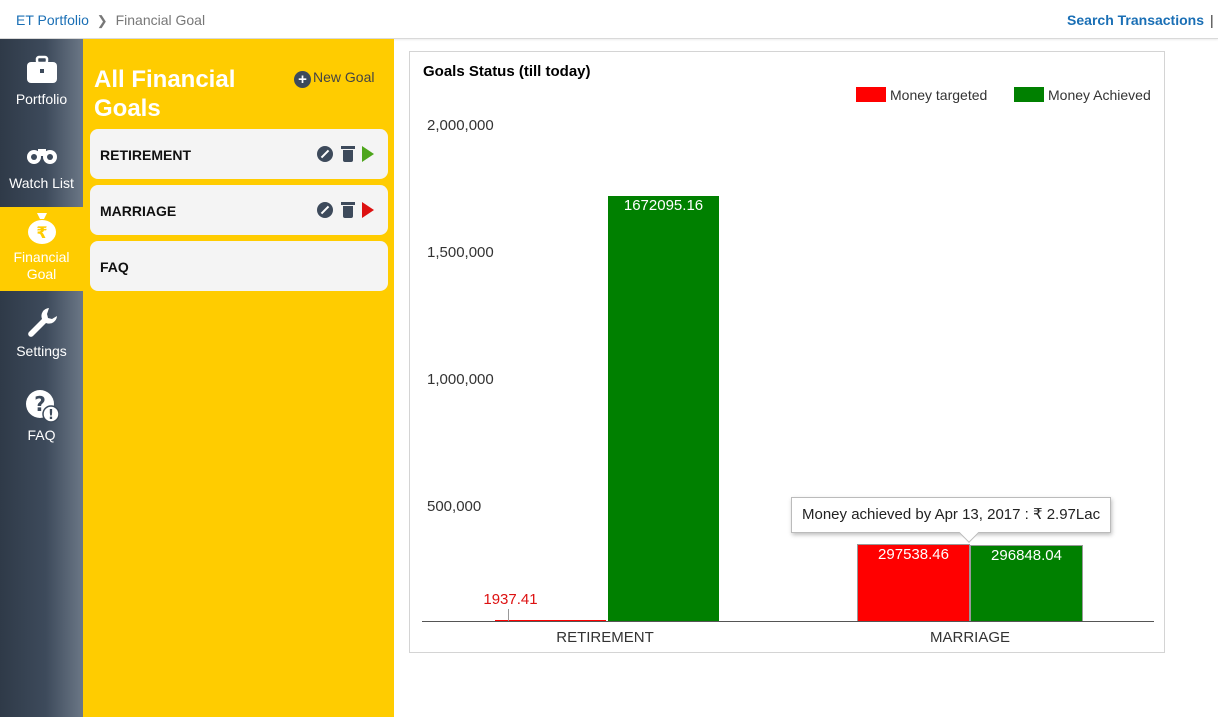  Describe the element at coordinates (508, 615) in the screenshot. I see `label-leader-line` at that location.